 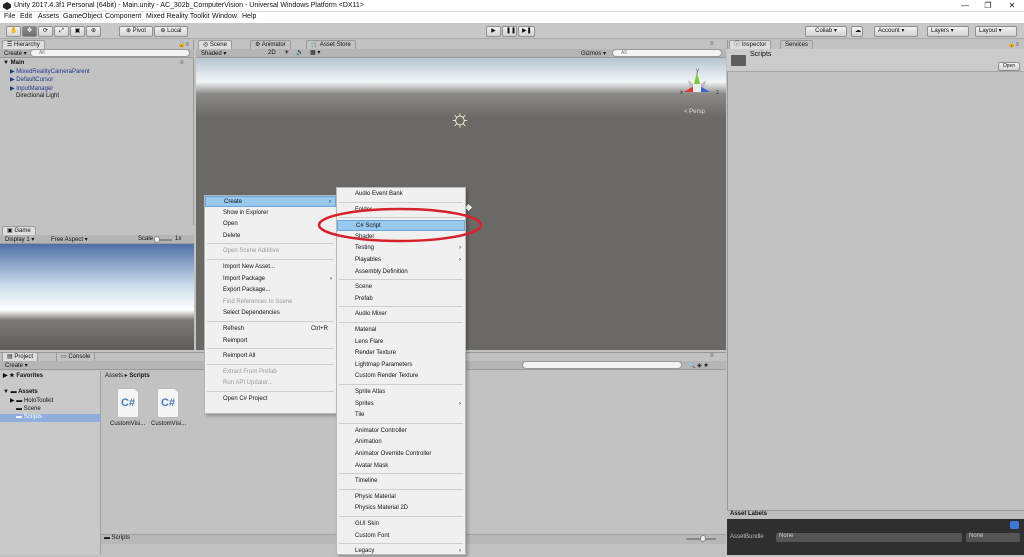 What do you see at coordinates (698, 365) in the screenshot?
I see `project-filter-icons: 🔍 ◈ ★` at bounding box center [698, 365].